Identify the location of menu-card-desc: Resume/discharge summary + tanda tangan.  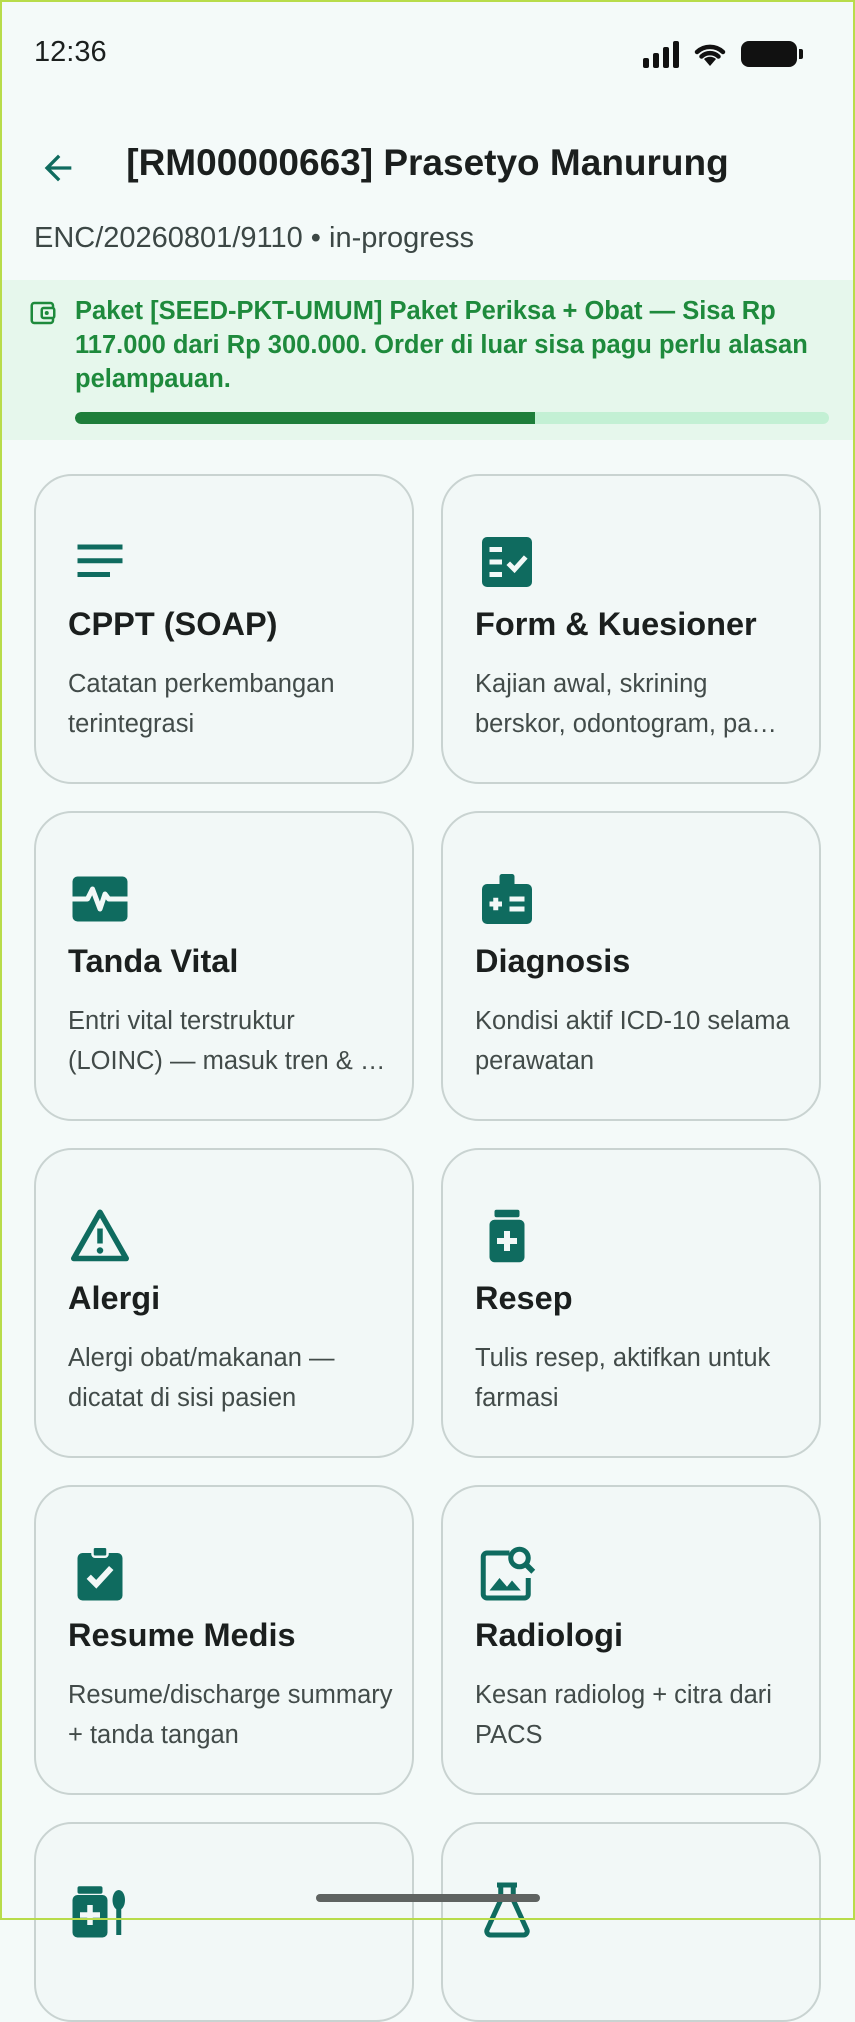
(230, 1715).